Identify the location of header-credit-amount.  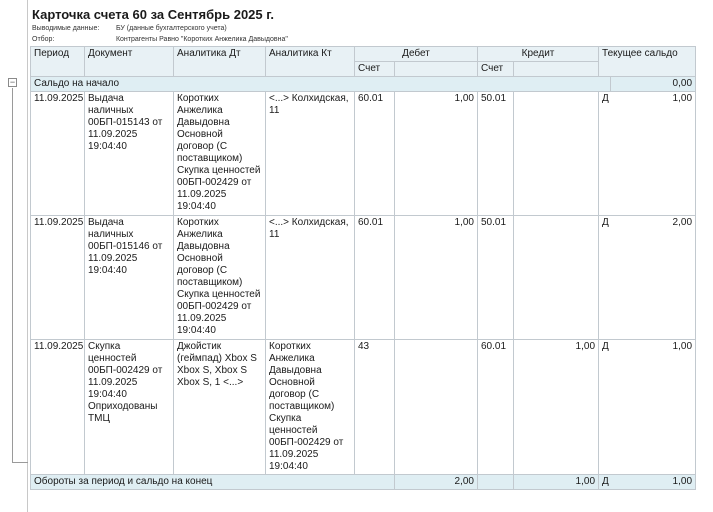
(556, 69).